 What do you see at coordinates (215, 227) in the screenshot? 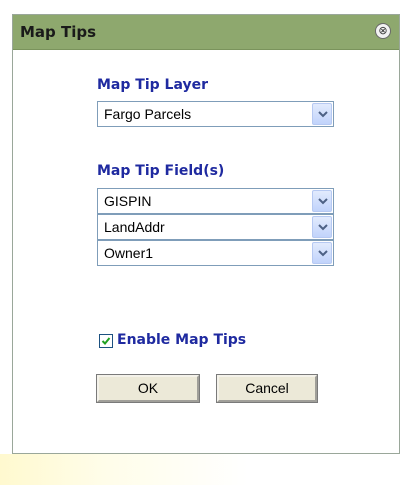
I see `map-tip-field-select-2: LandAddr` at bounding box center [215, 227].